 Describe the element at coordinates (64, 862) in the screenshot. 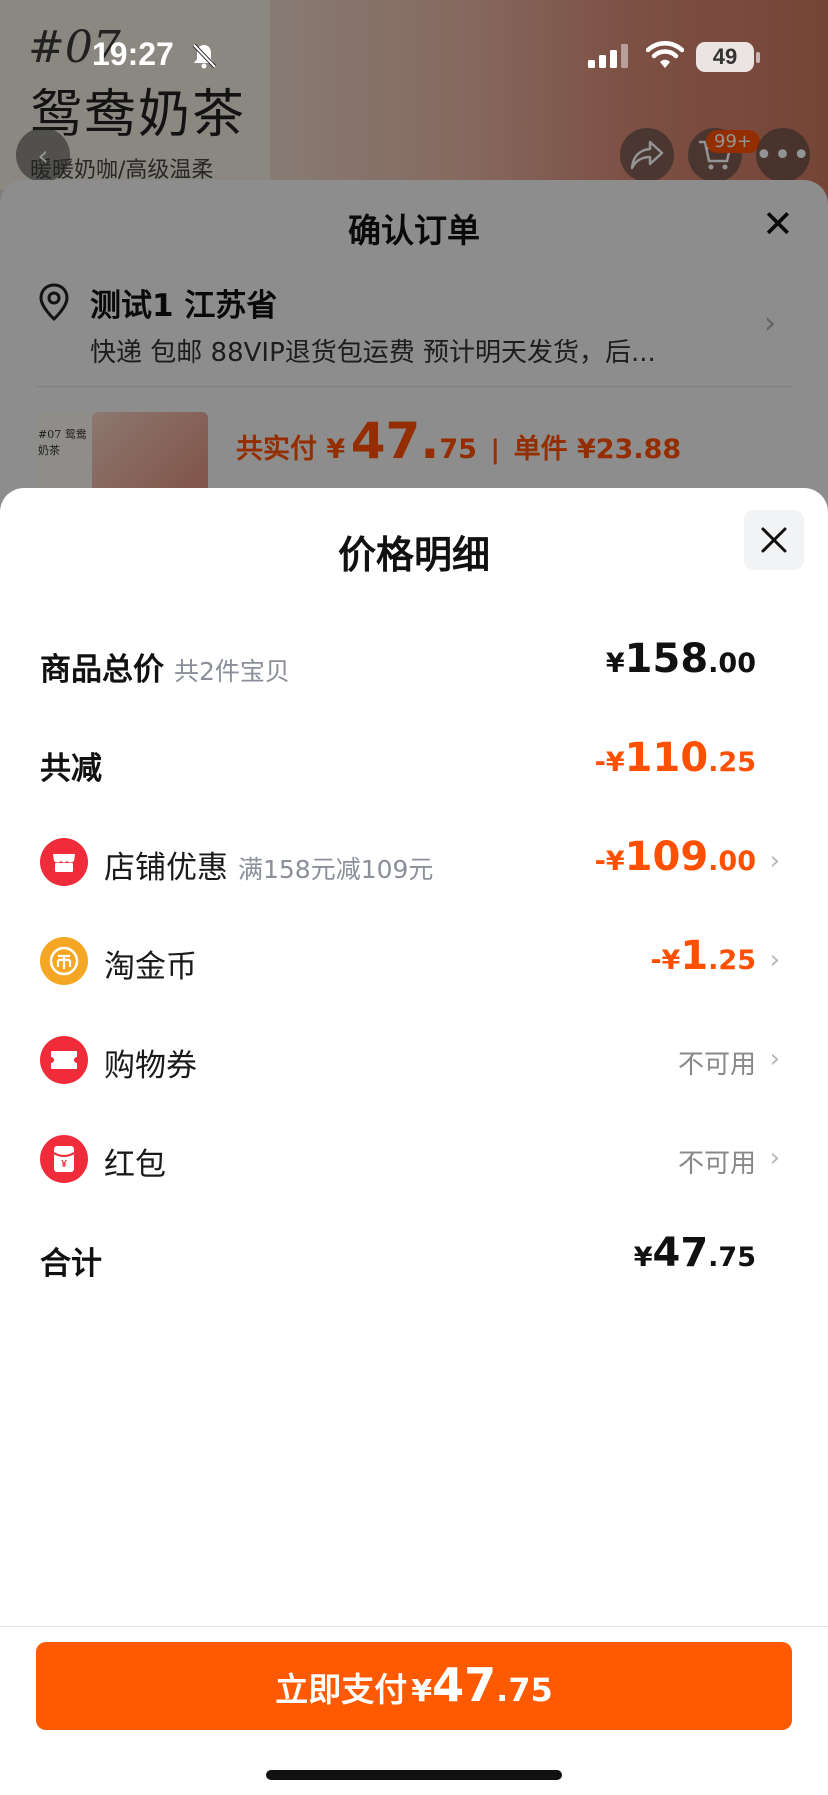

I see `shop-icon` at that location.